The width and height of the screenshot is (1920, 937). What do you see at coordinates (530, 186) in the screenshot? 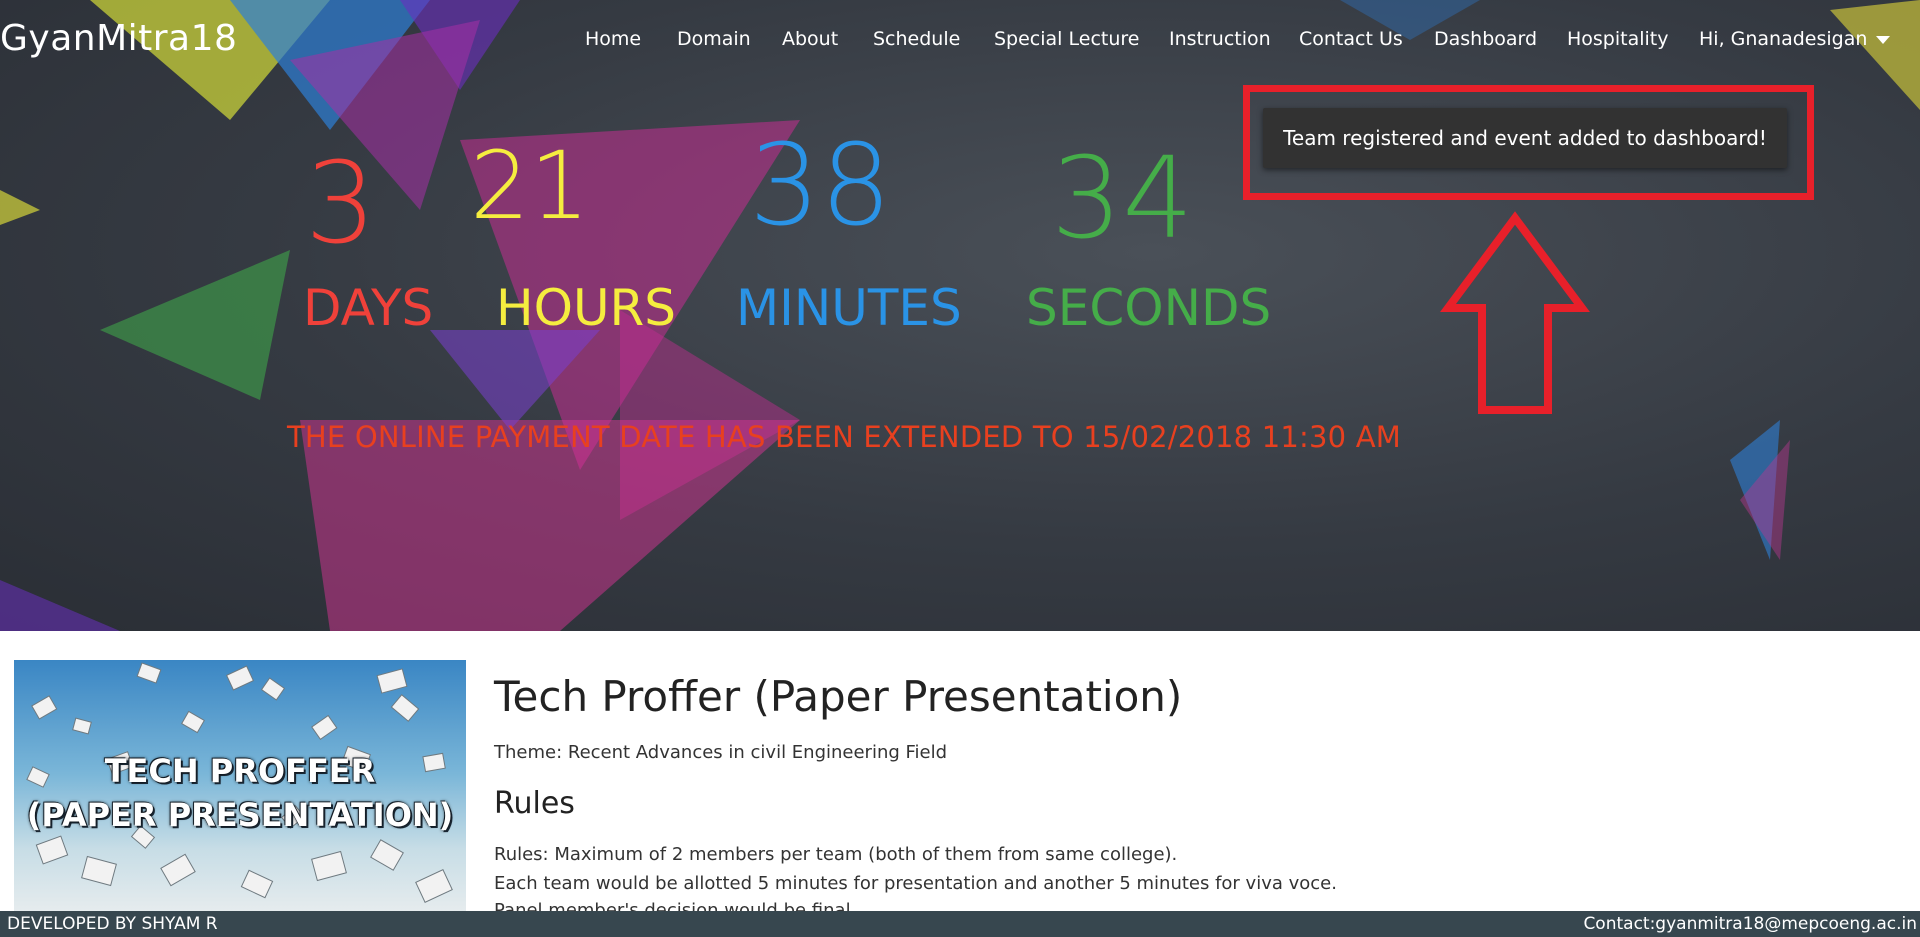
I see `countdown-hours-value: 21` at bounding box center [530, 186].